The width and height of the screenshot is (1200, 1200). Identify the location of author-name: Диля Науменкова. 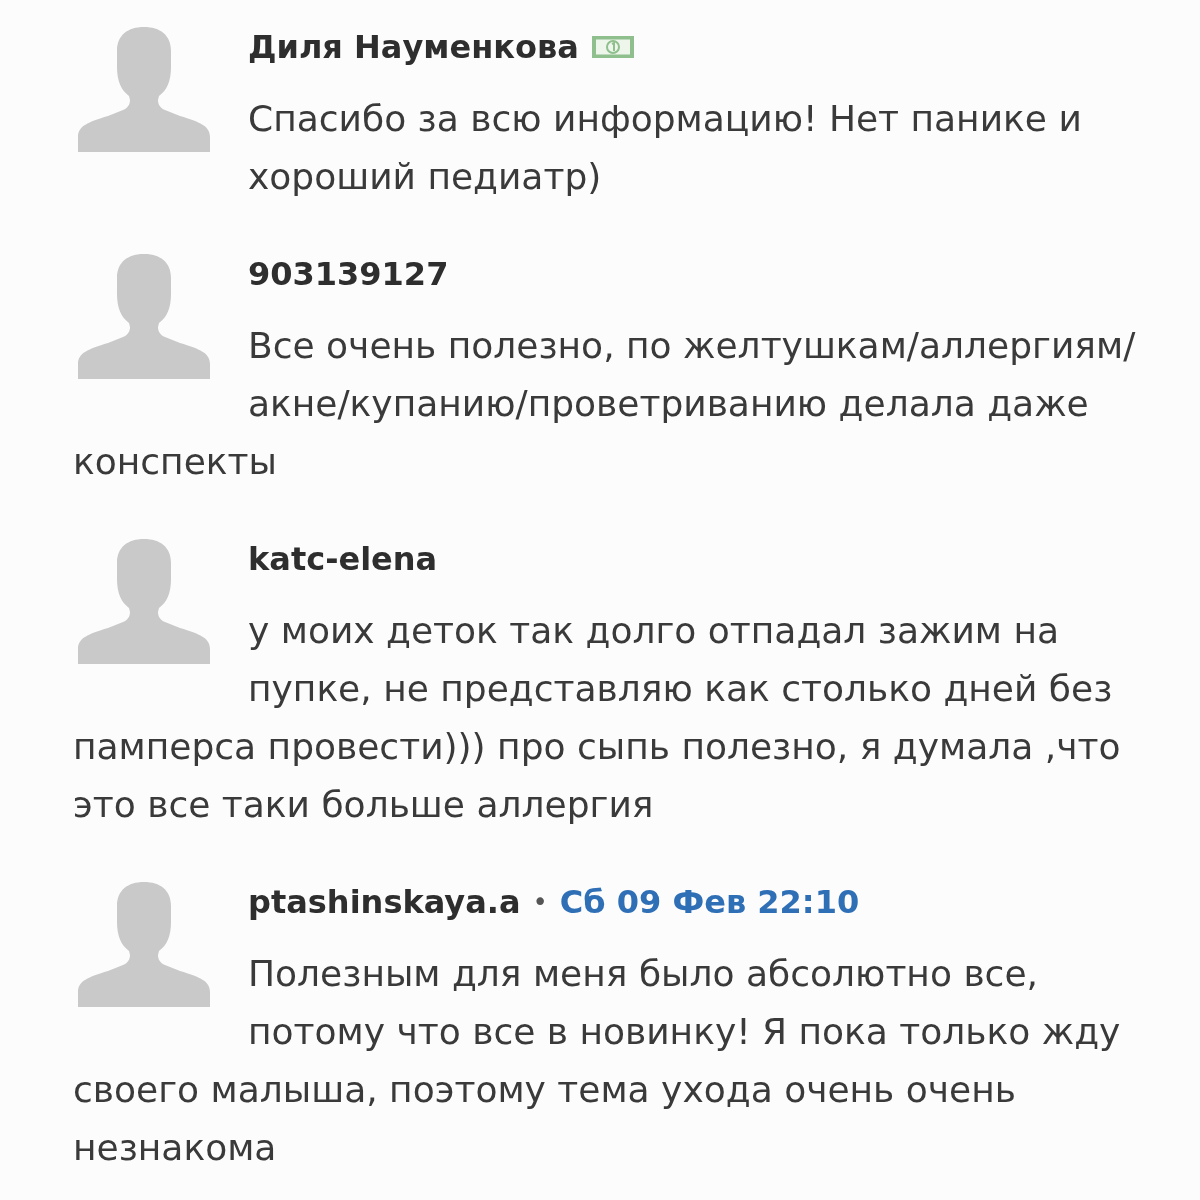
(413, 47).